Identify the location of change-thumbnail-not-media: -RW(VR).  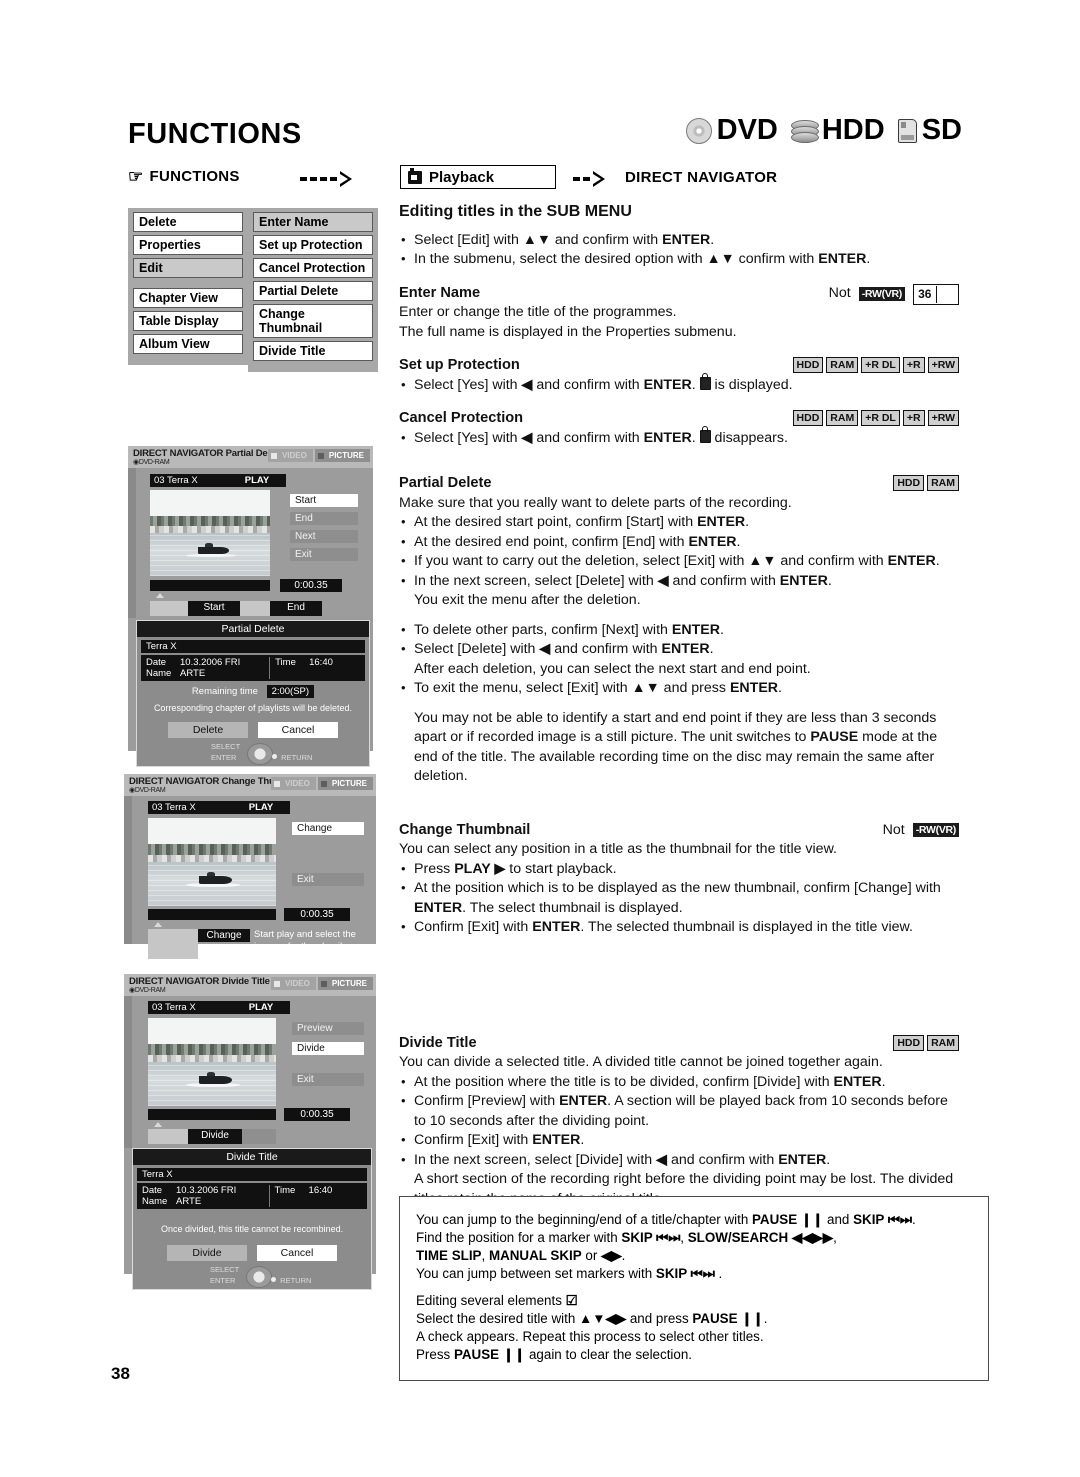
(935, 830).